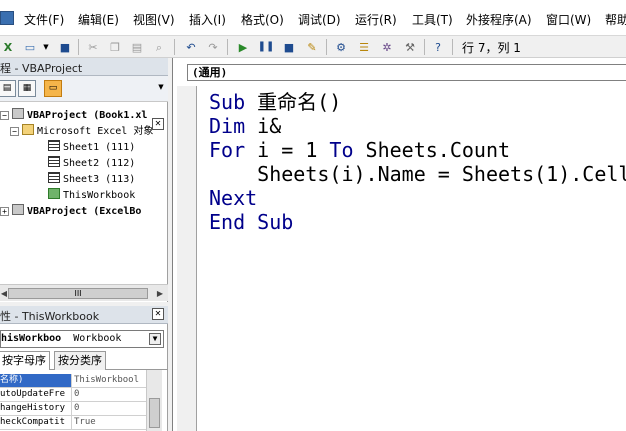  I want to click on tree-item-sheet2: Sheet2 (112), so click(91, 164).